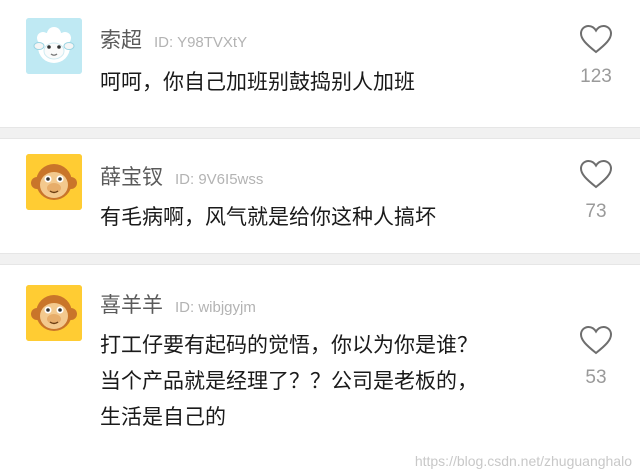 Image resolution: width=640 pixels, height=475 pixels. What do you see at coordinates (131, 177) in the screenshot?
I see `username: 薛宝钗` at bounding box center [131, 177].